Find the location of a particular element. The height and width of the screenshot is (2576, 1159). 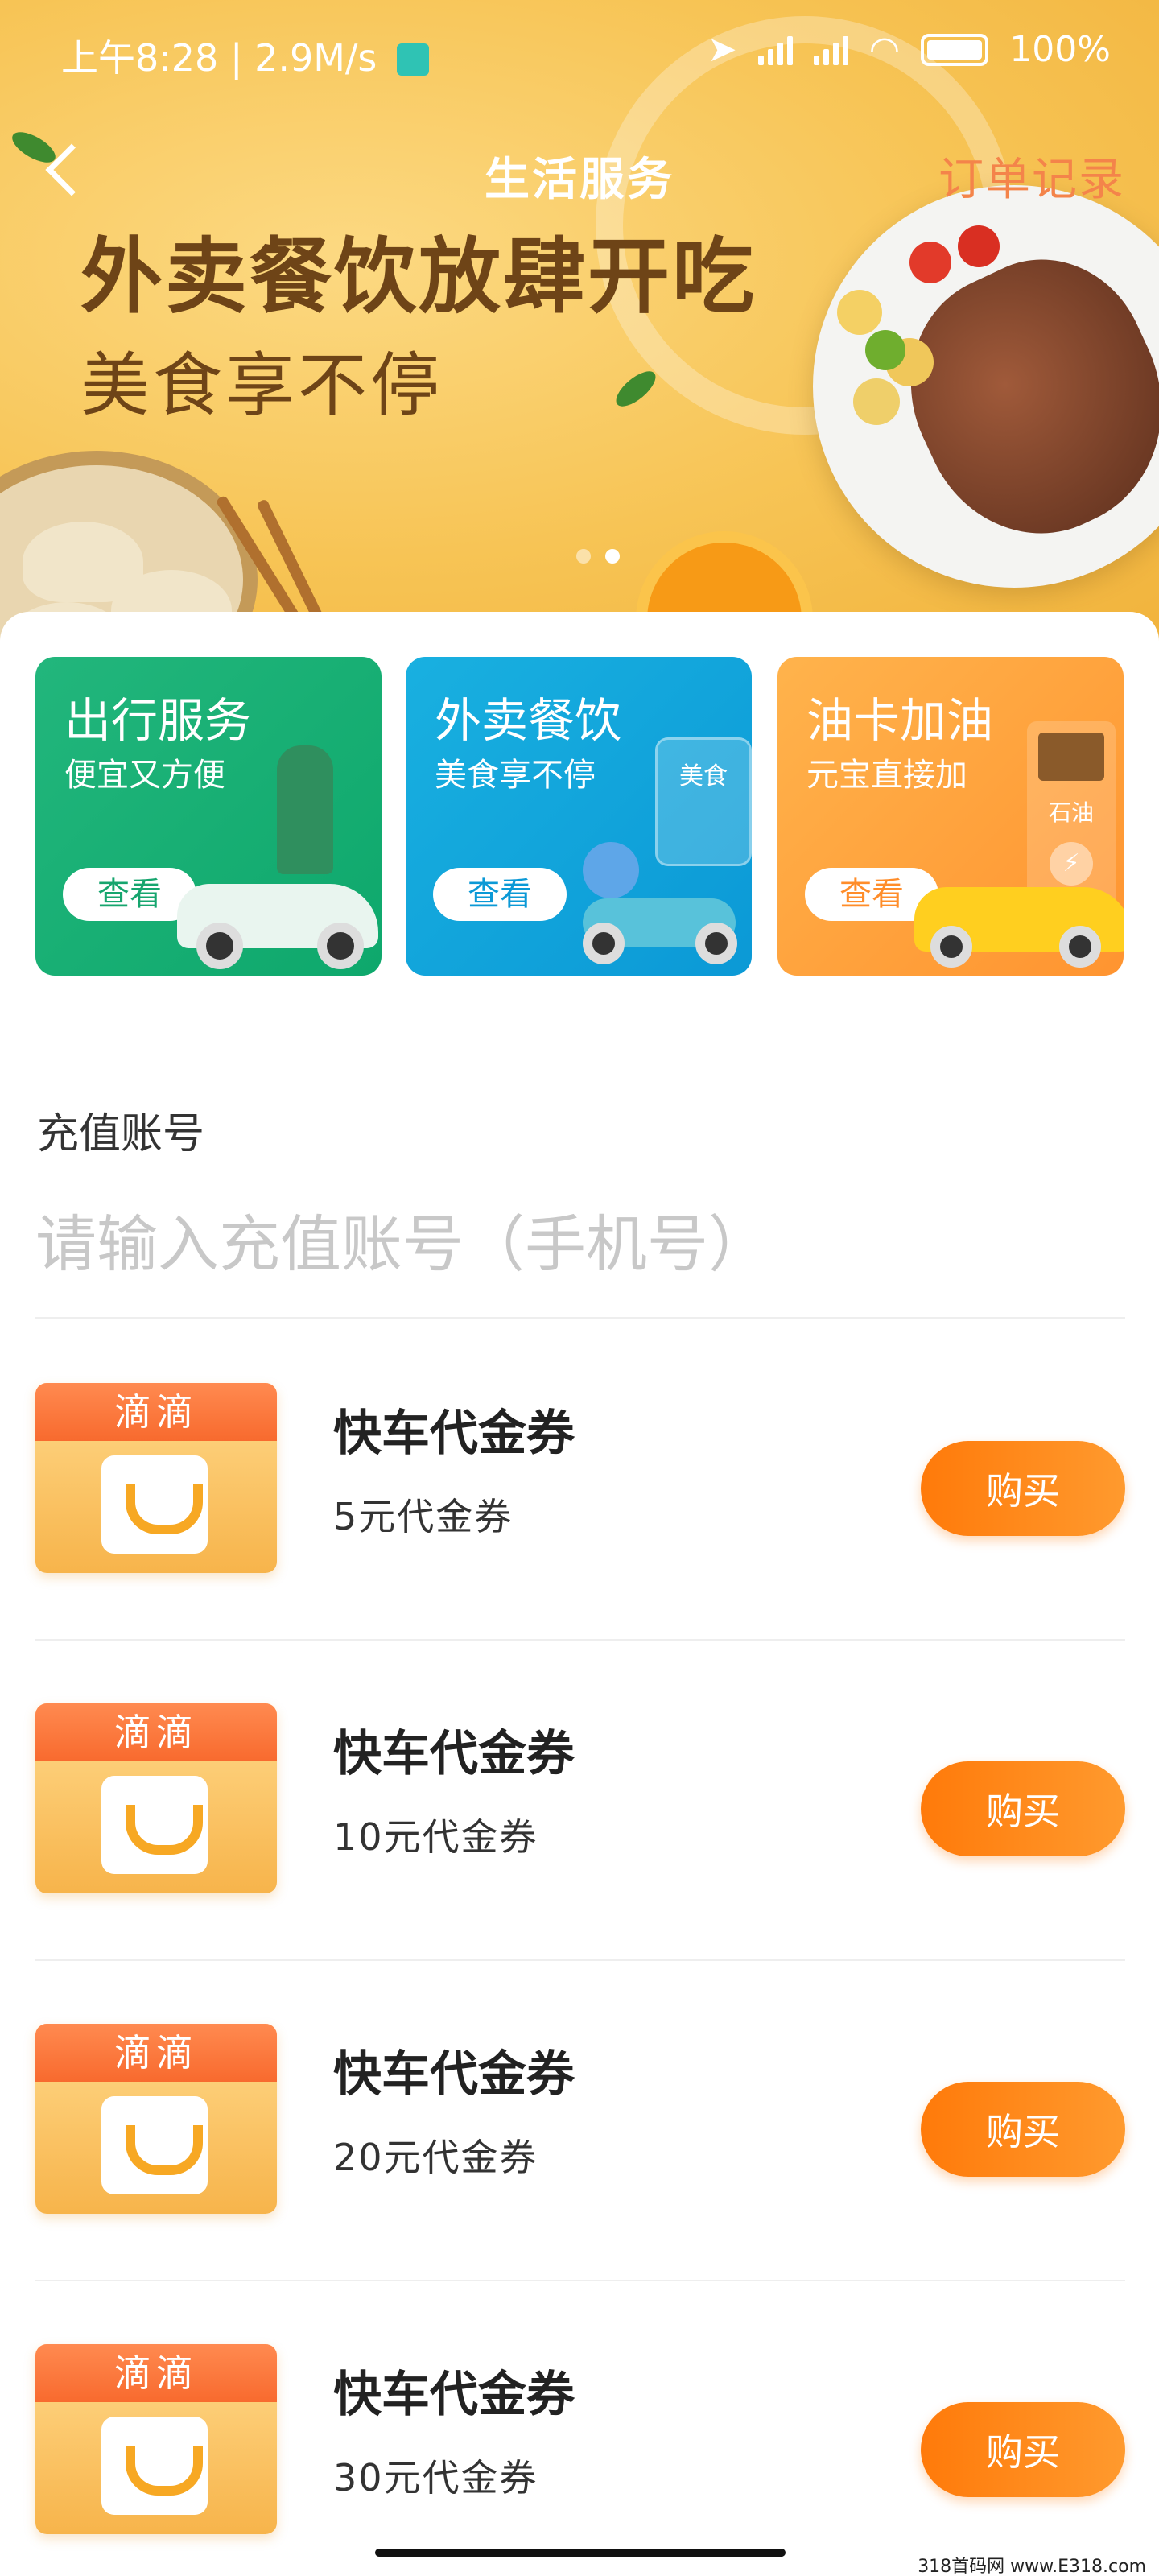

pump-screen is located at coordinates (1071, 757).